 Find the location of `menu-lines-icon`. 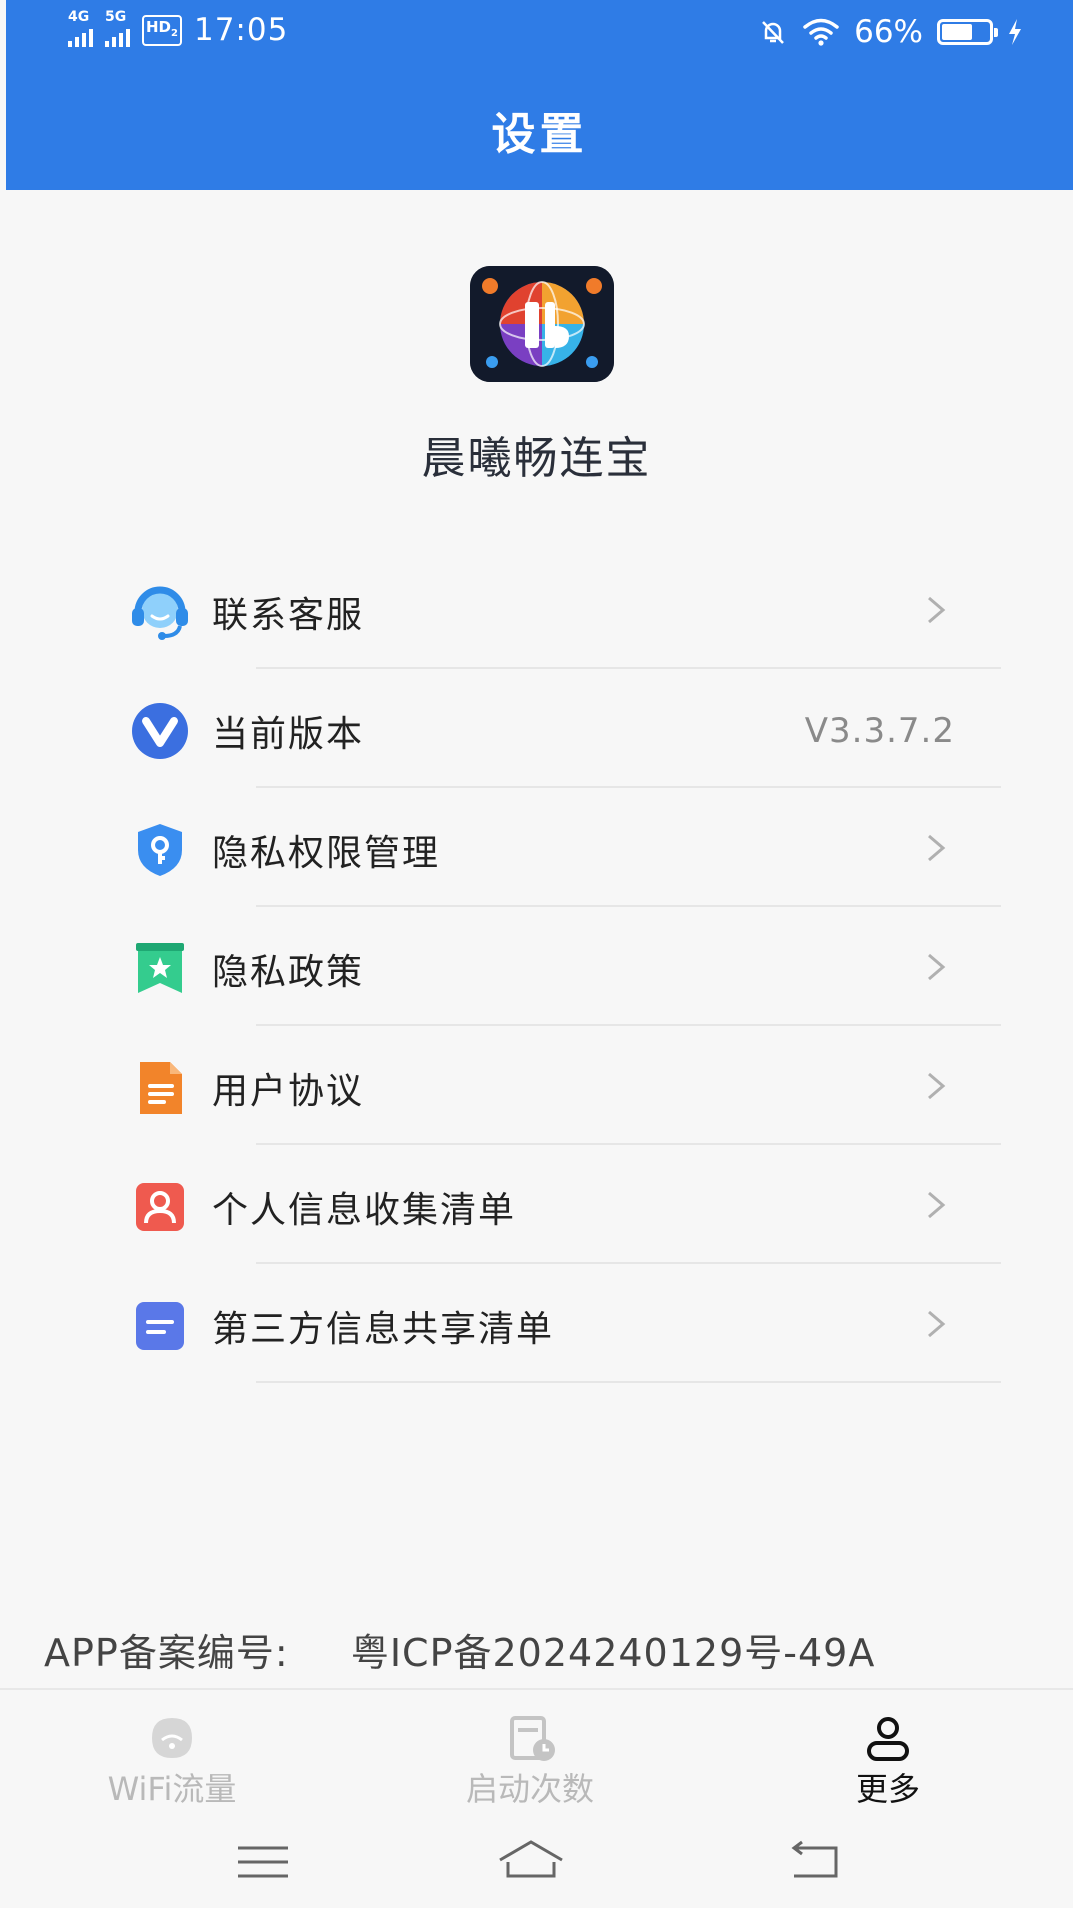

menu-lines-icon is located at coordinates (263, 1862).